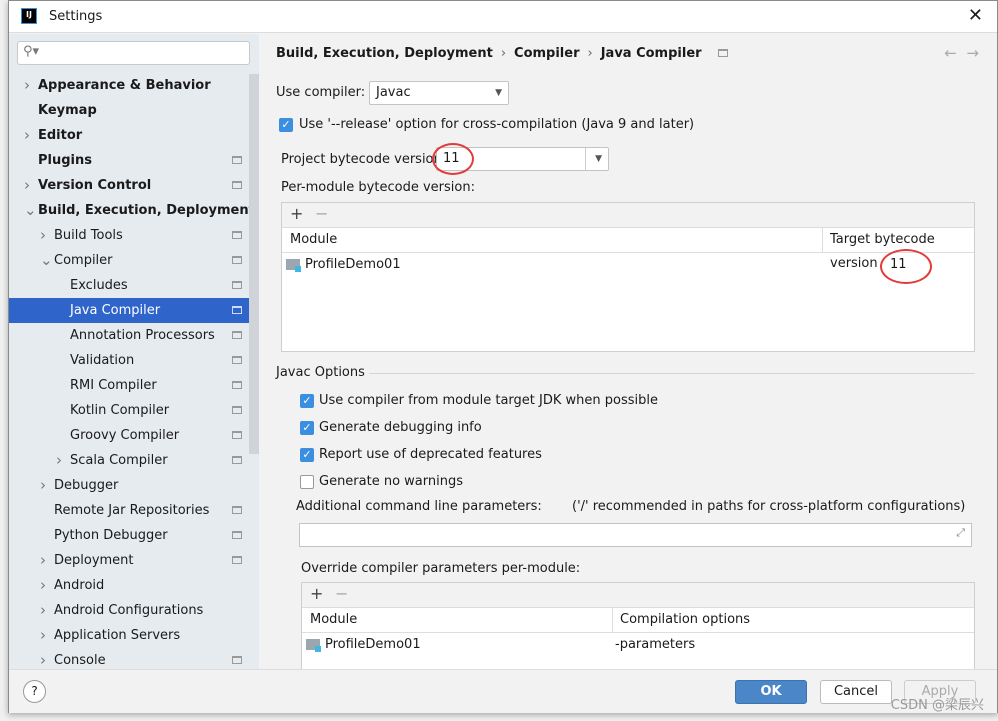  I want to click on override-label: Override compiler parameters per-module:, so click(441, 568).